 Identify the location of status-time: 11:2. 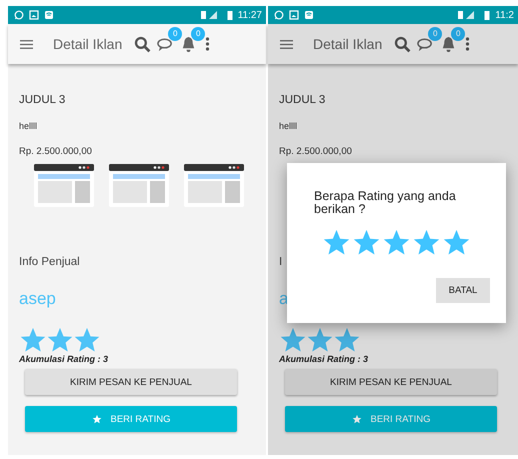
(504, 15).